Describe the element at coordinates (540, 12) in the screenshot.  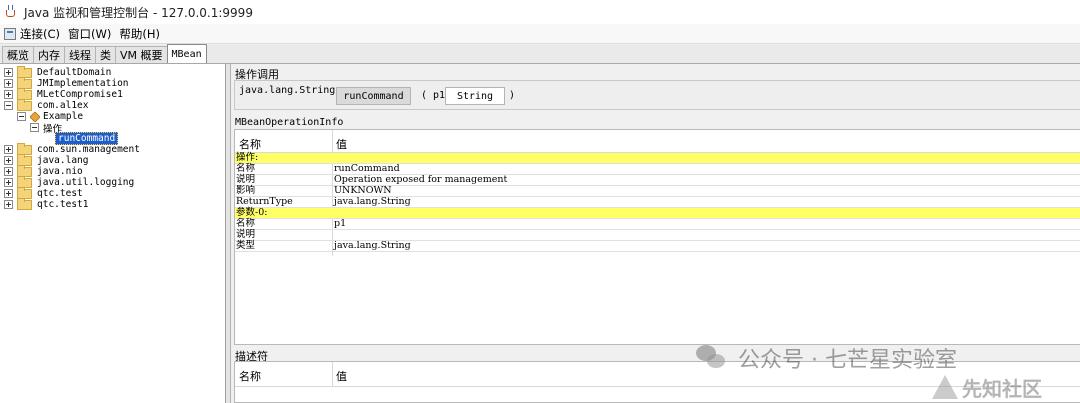
I see `title-bar: Java 监视和管理控制台 - 127.0.0.1:9999` at that location.